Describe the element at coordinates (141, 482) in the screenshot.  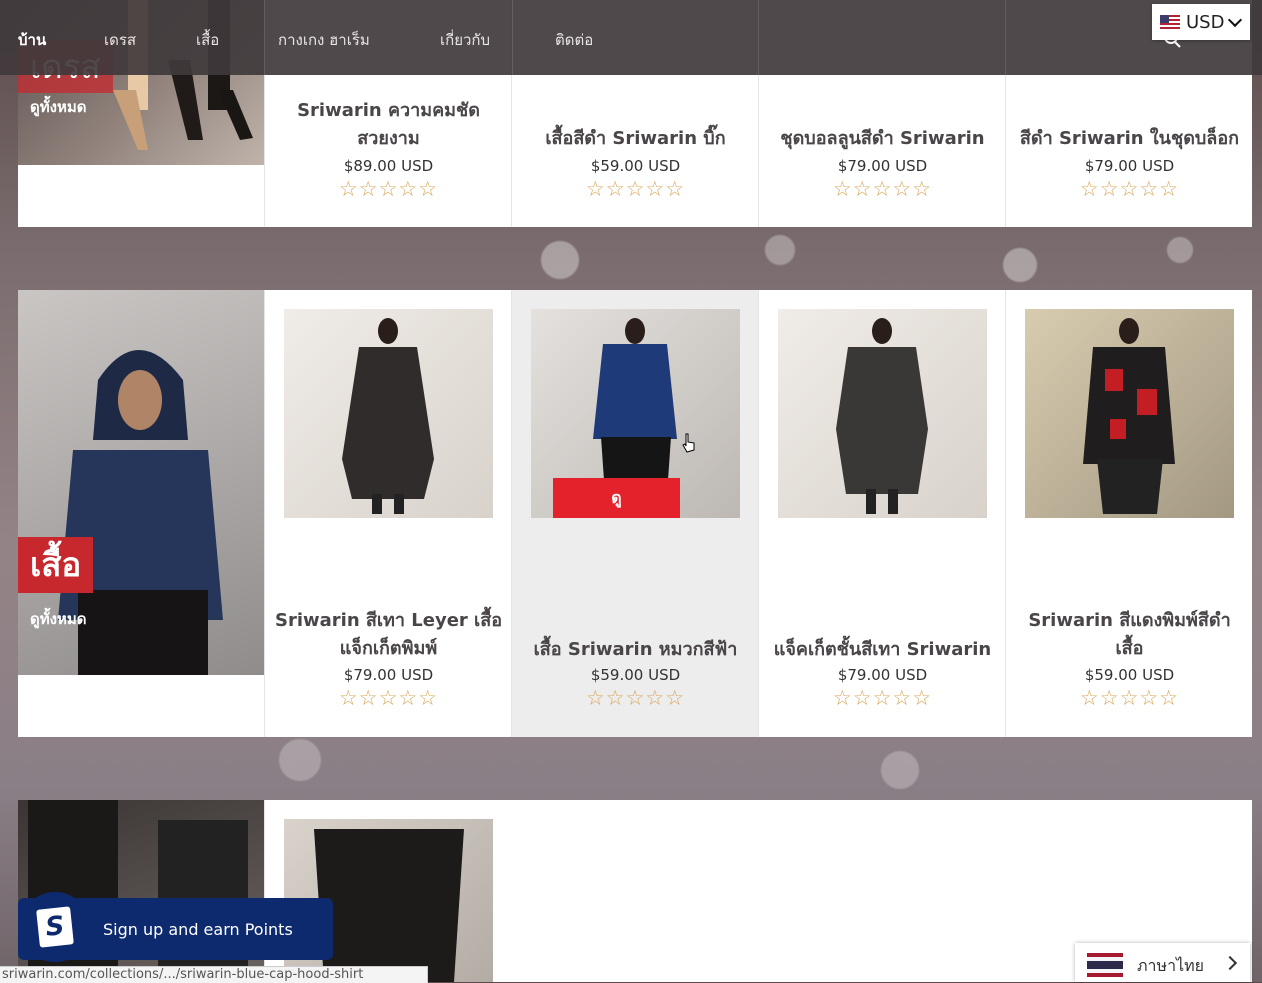
I see `category-tile-shirts: เสื้อ ดูทั้งหมด` at that location.